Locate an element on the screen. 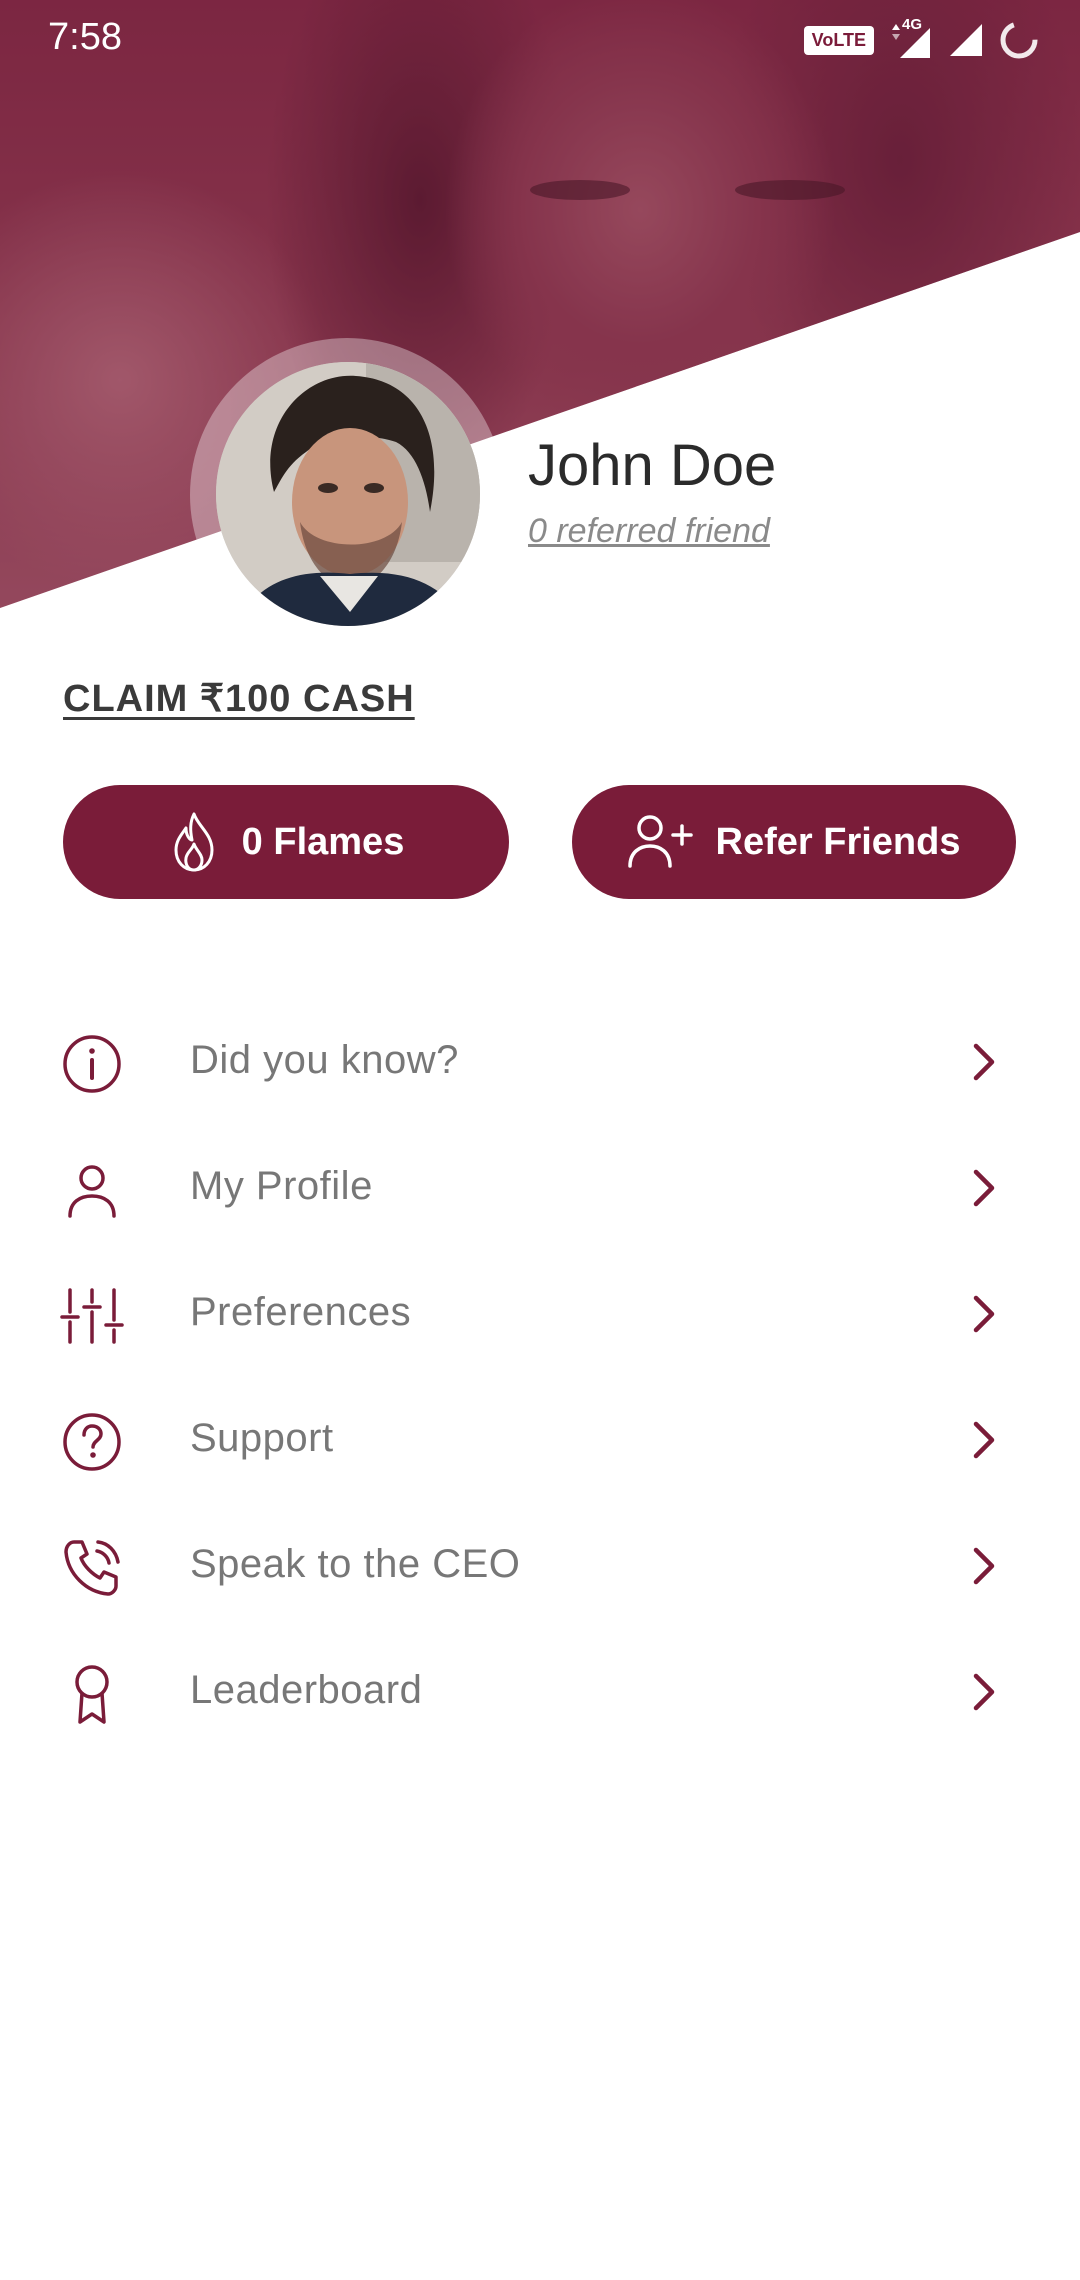  avatar is located at coordinates (348, 494).